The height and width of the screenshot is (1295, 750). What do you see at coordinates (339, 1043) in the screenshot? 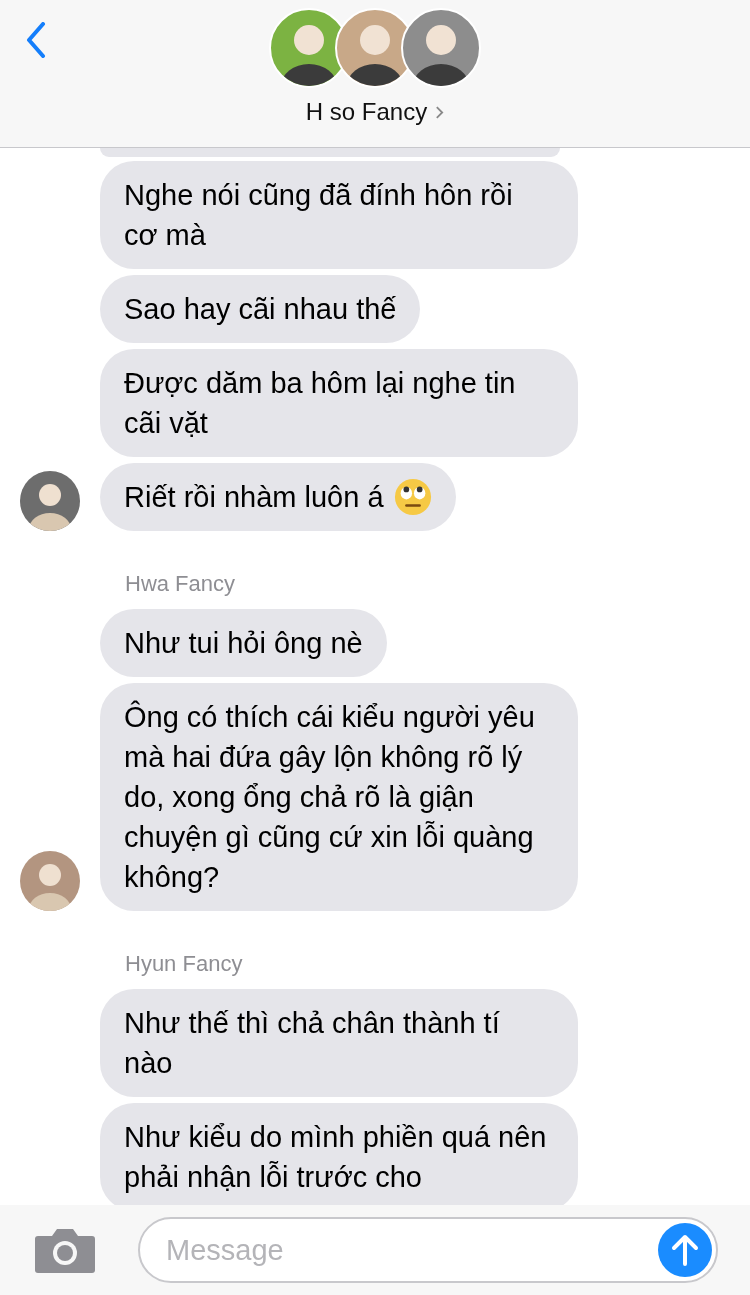
I see `message-bubble: Như thế thì chả chân thành tí nào` at bounding box center [339, 1043].